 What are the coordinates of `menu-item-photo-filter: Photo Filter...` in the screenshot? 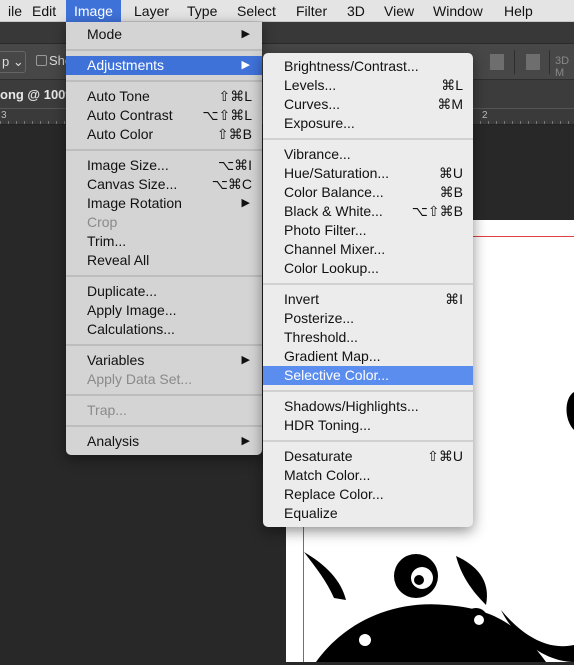 It's located at (368, 230).